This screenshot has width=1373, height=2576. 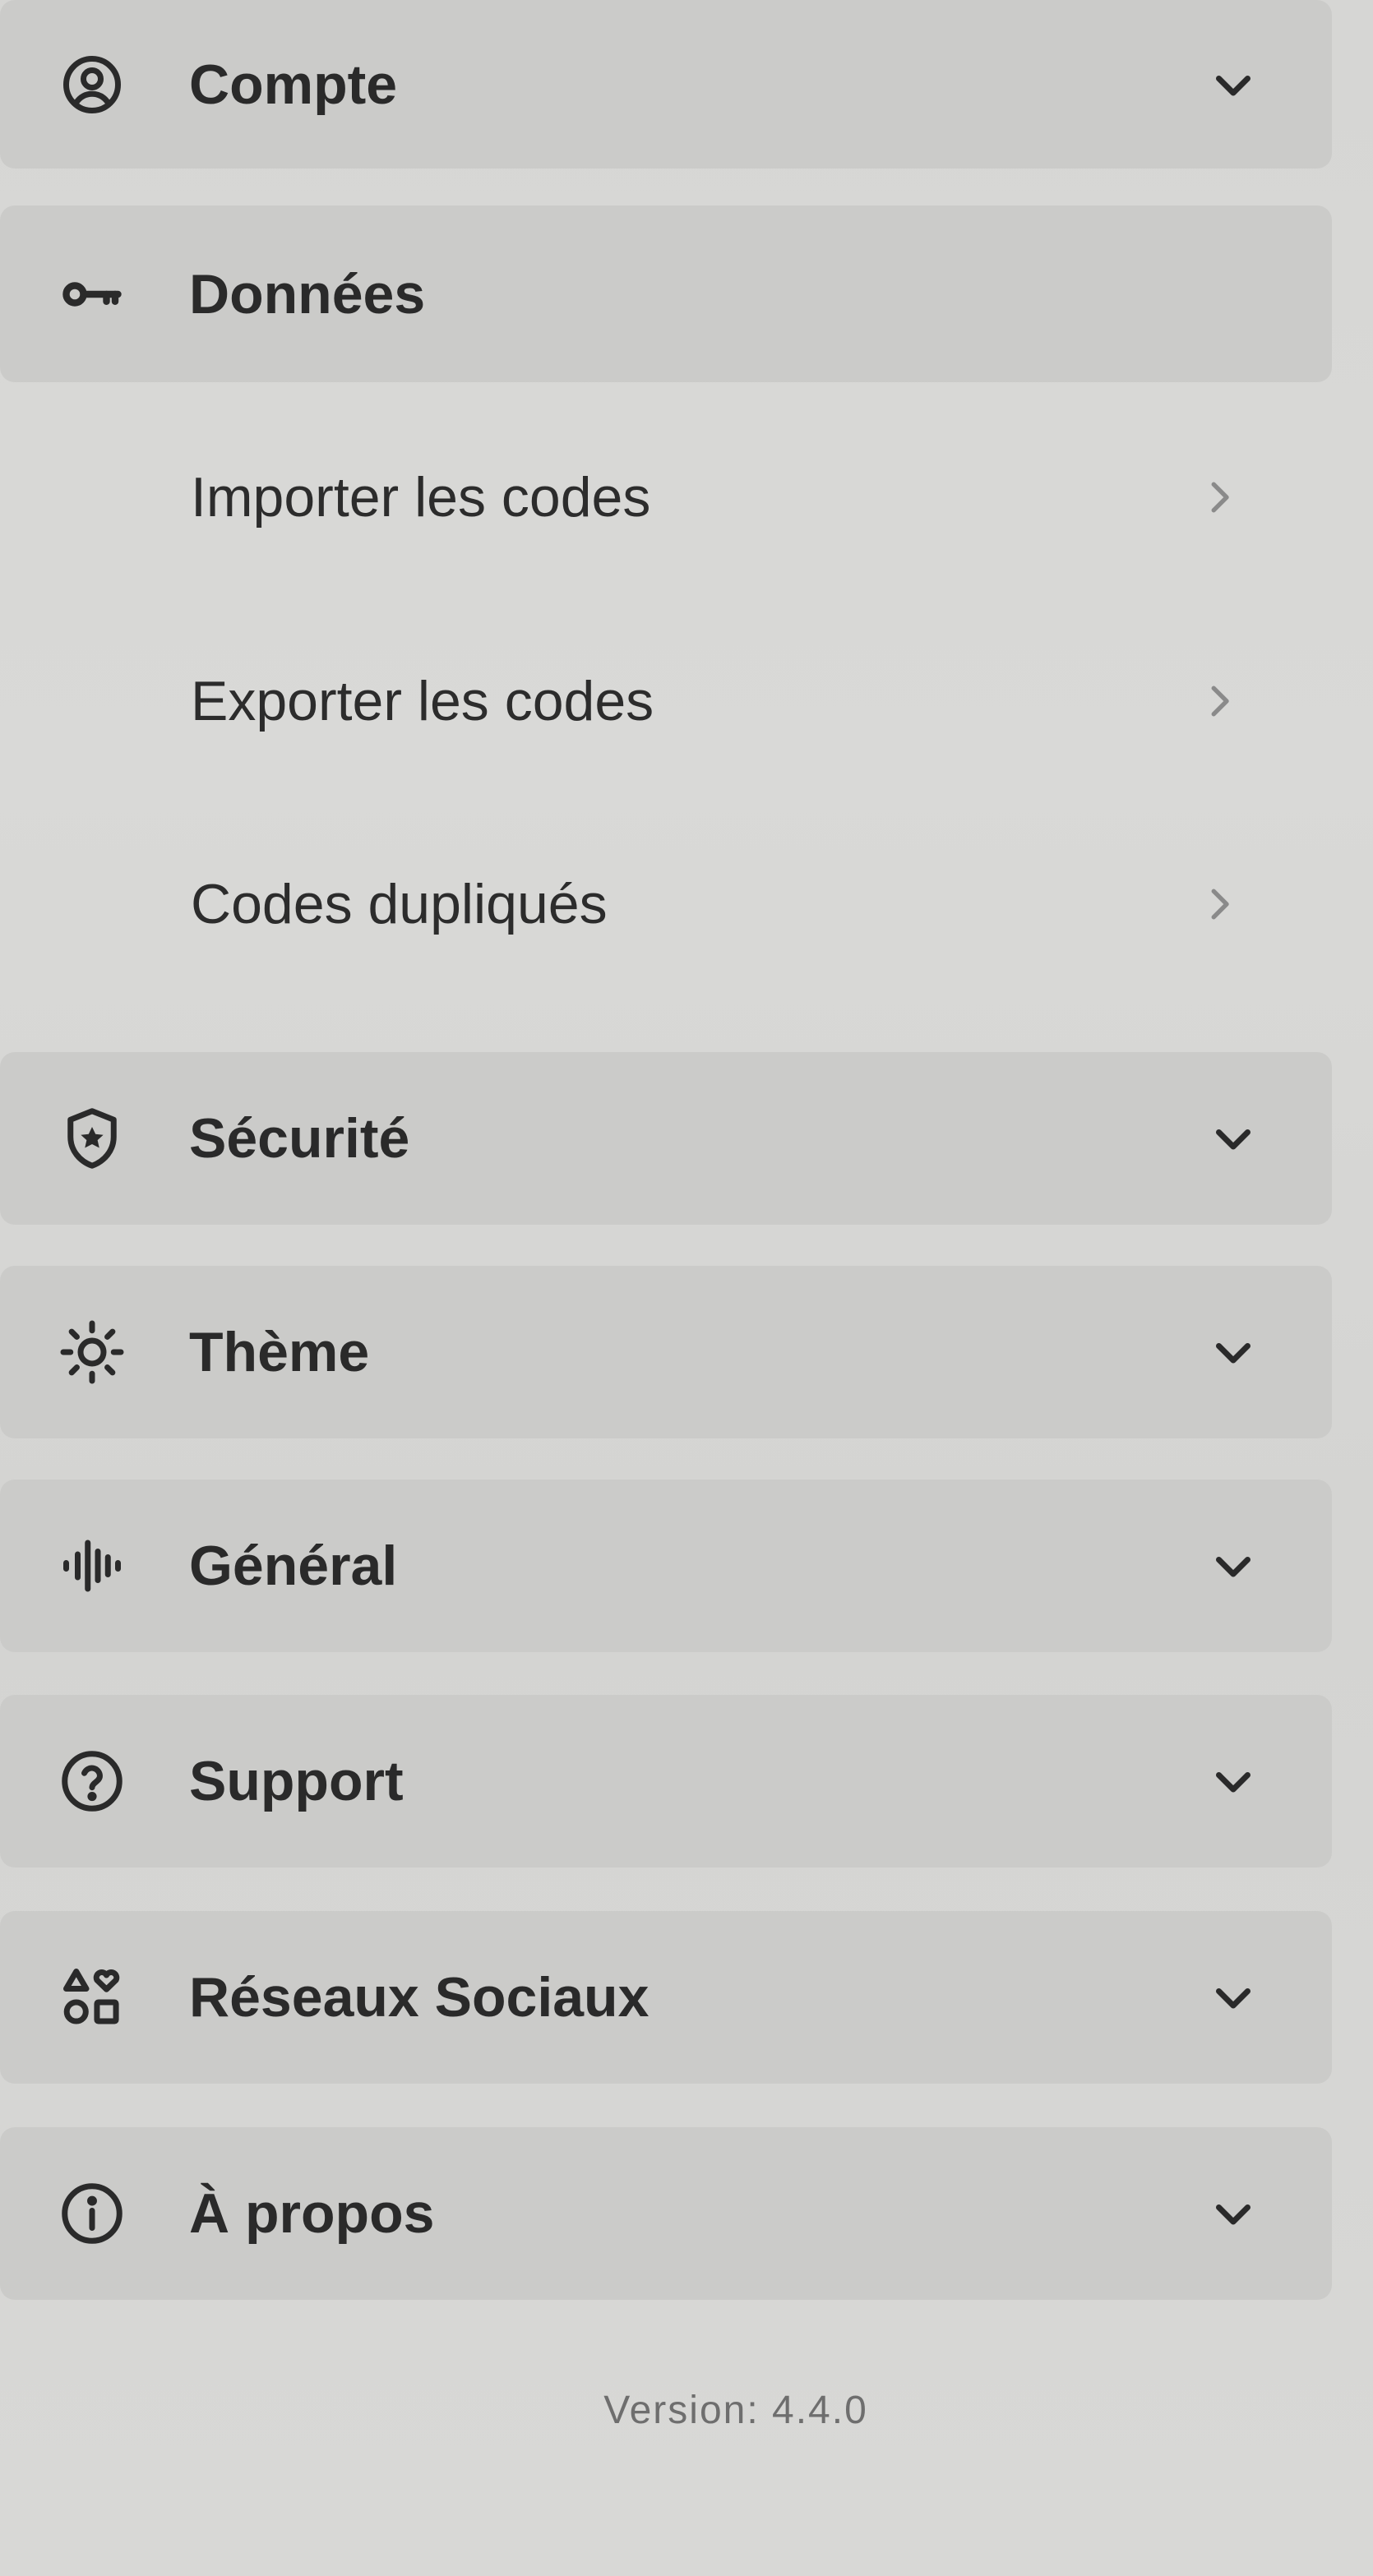 What do you see at coordinates (399, 904) in the screenshot?
I see `subitem-label: Codes dupliqués` at bounding box center [399, 904].